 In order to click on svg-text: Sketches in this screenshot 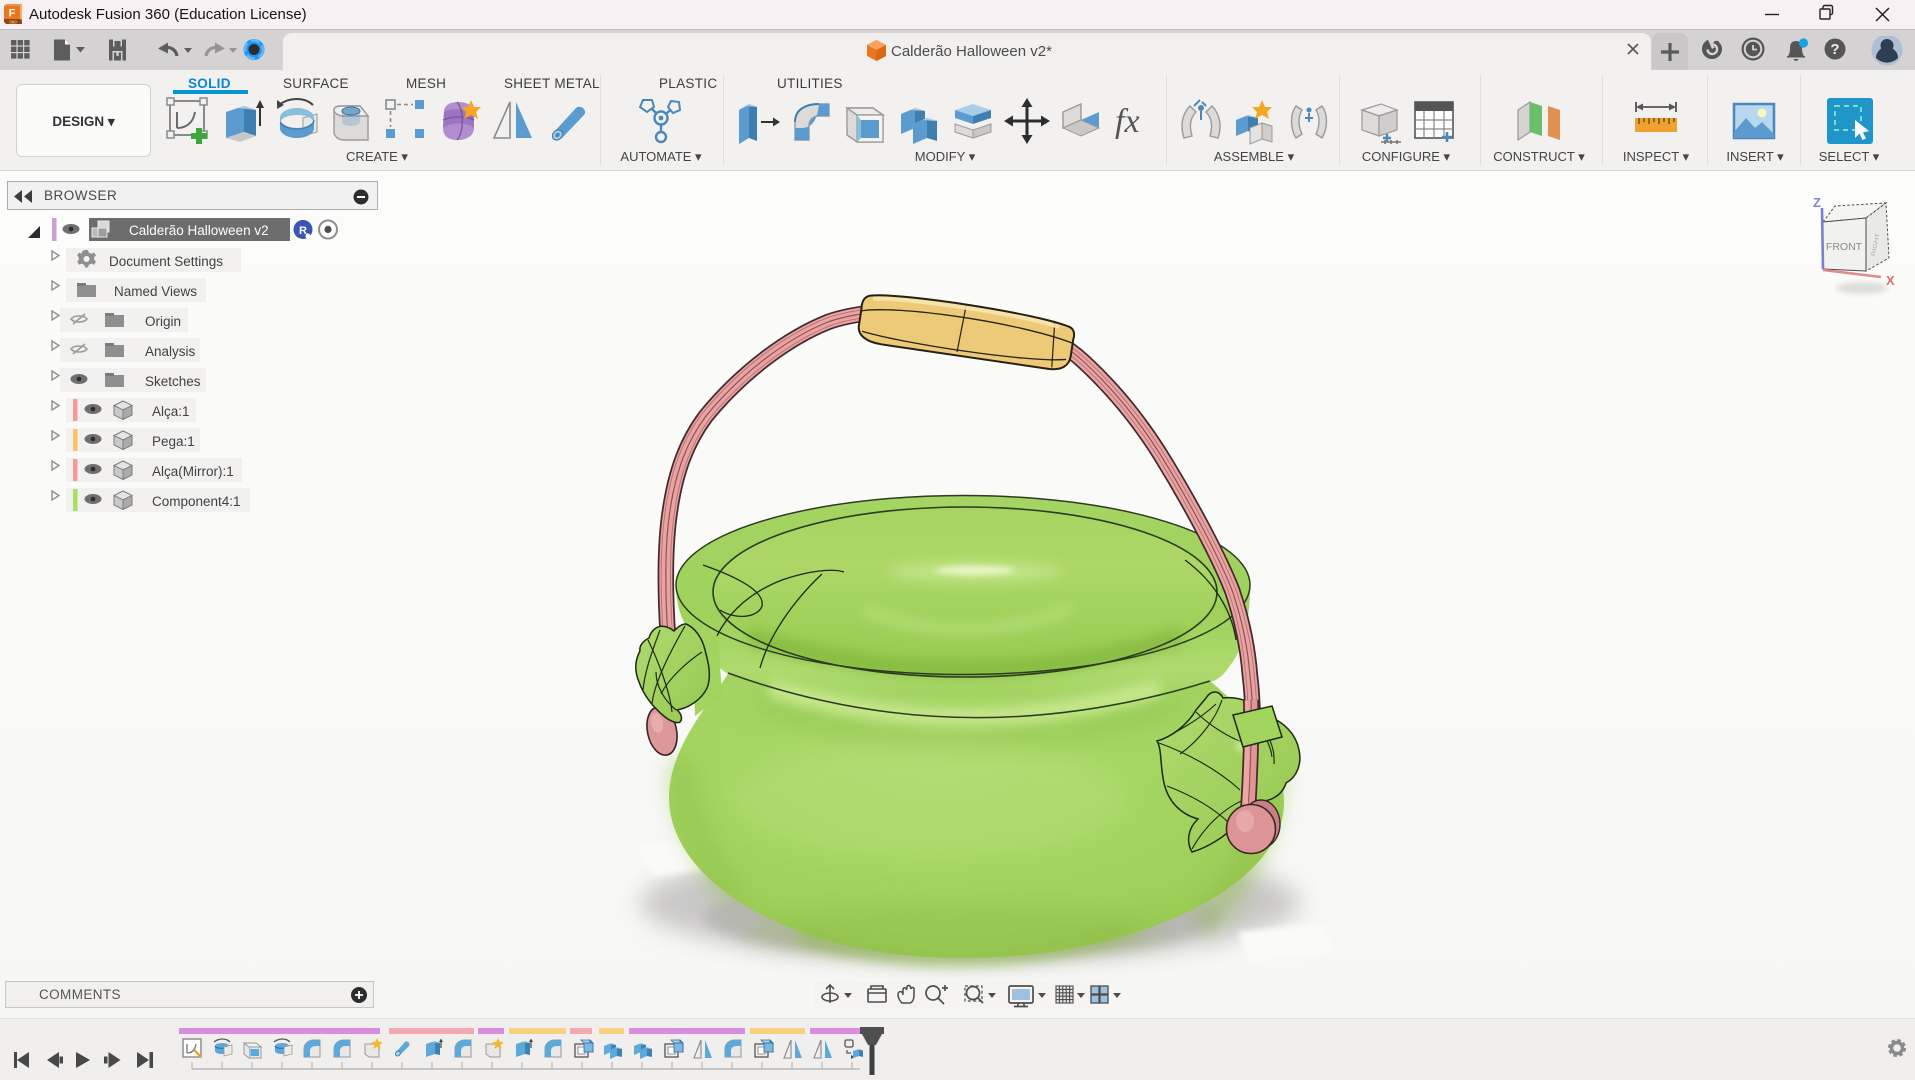, I will do `click(173, 381)`.